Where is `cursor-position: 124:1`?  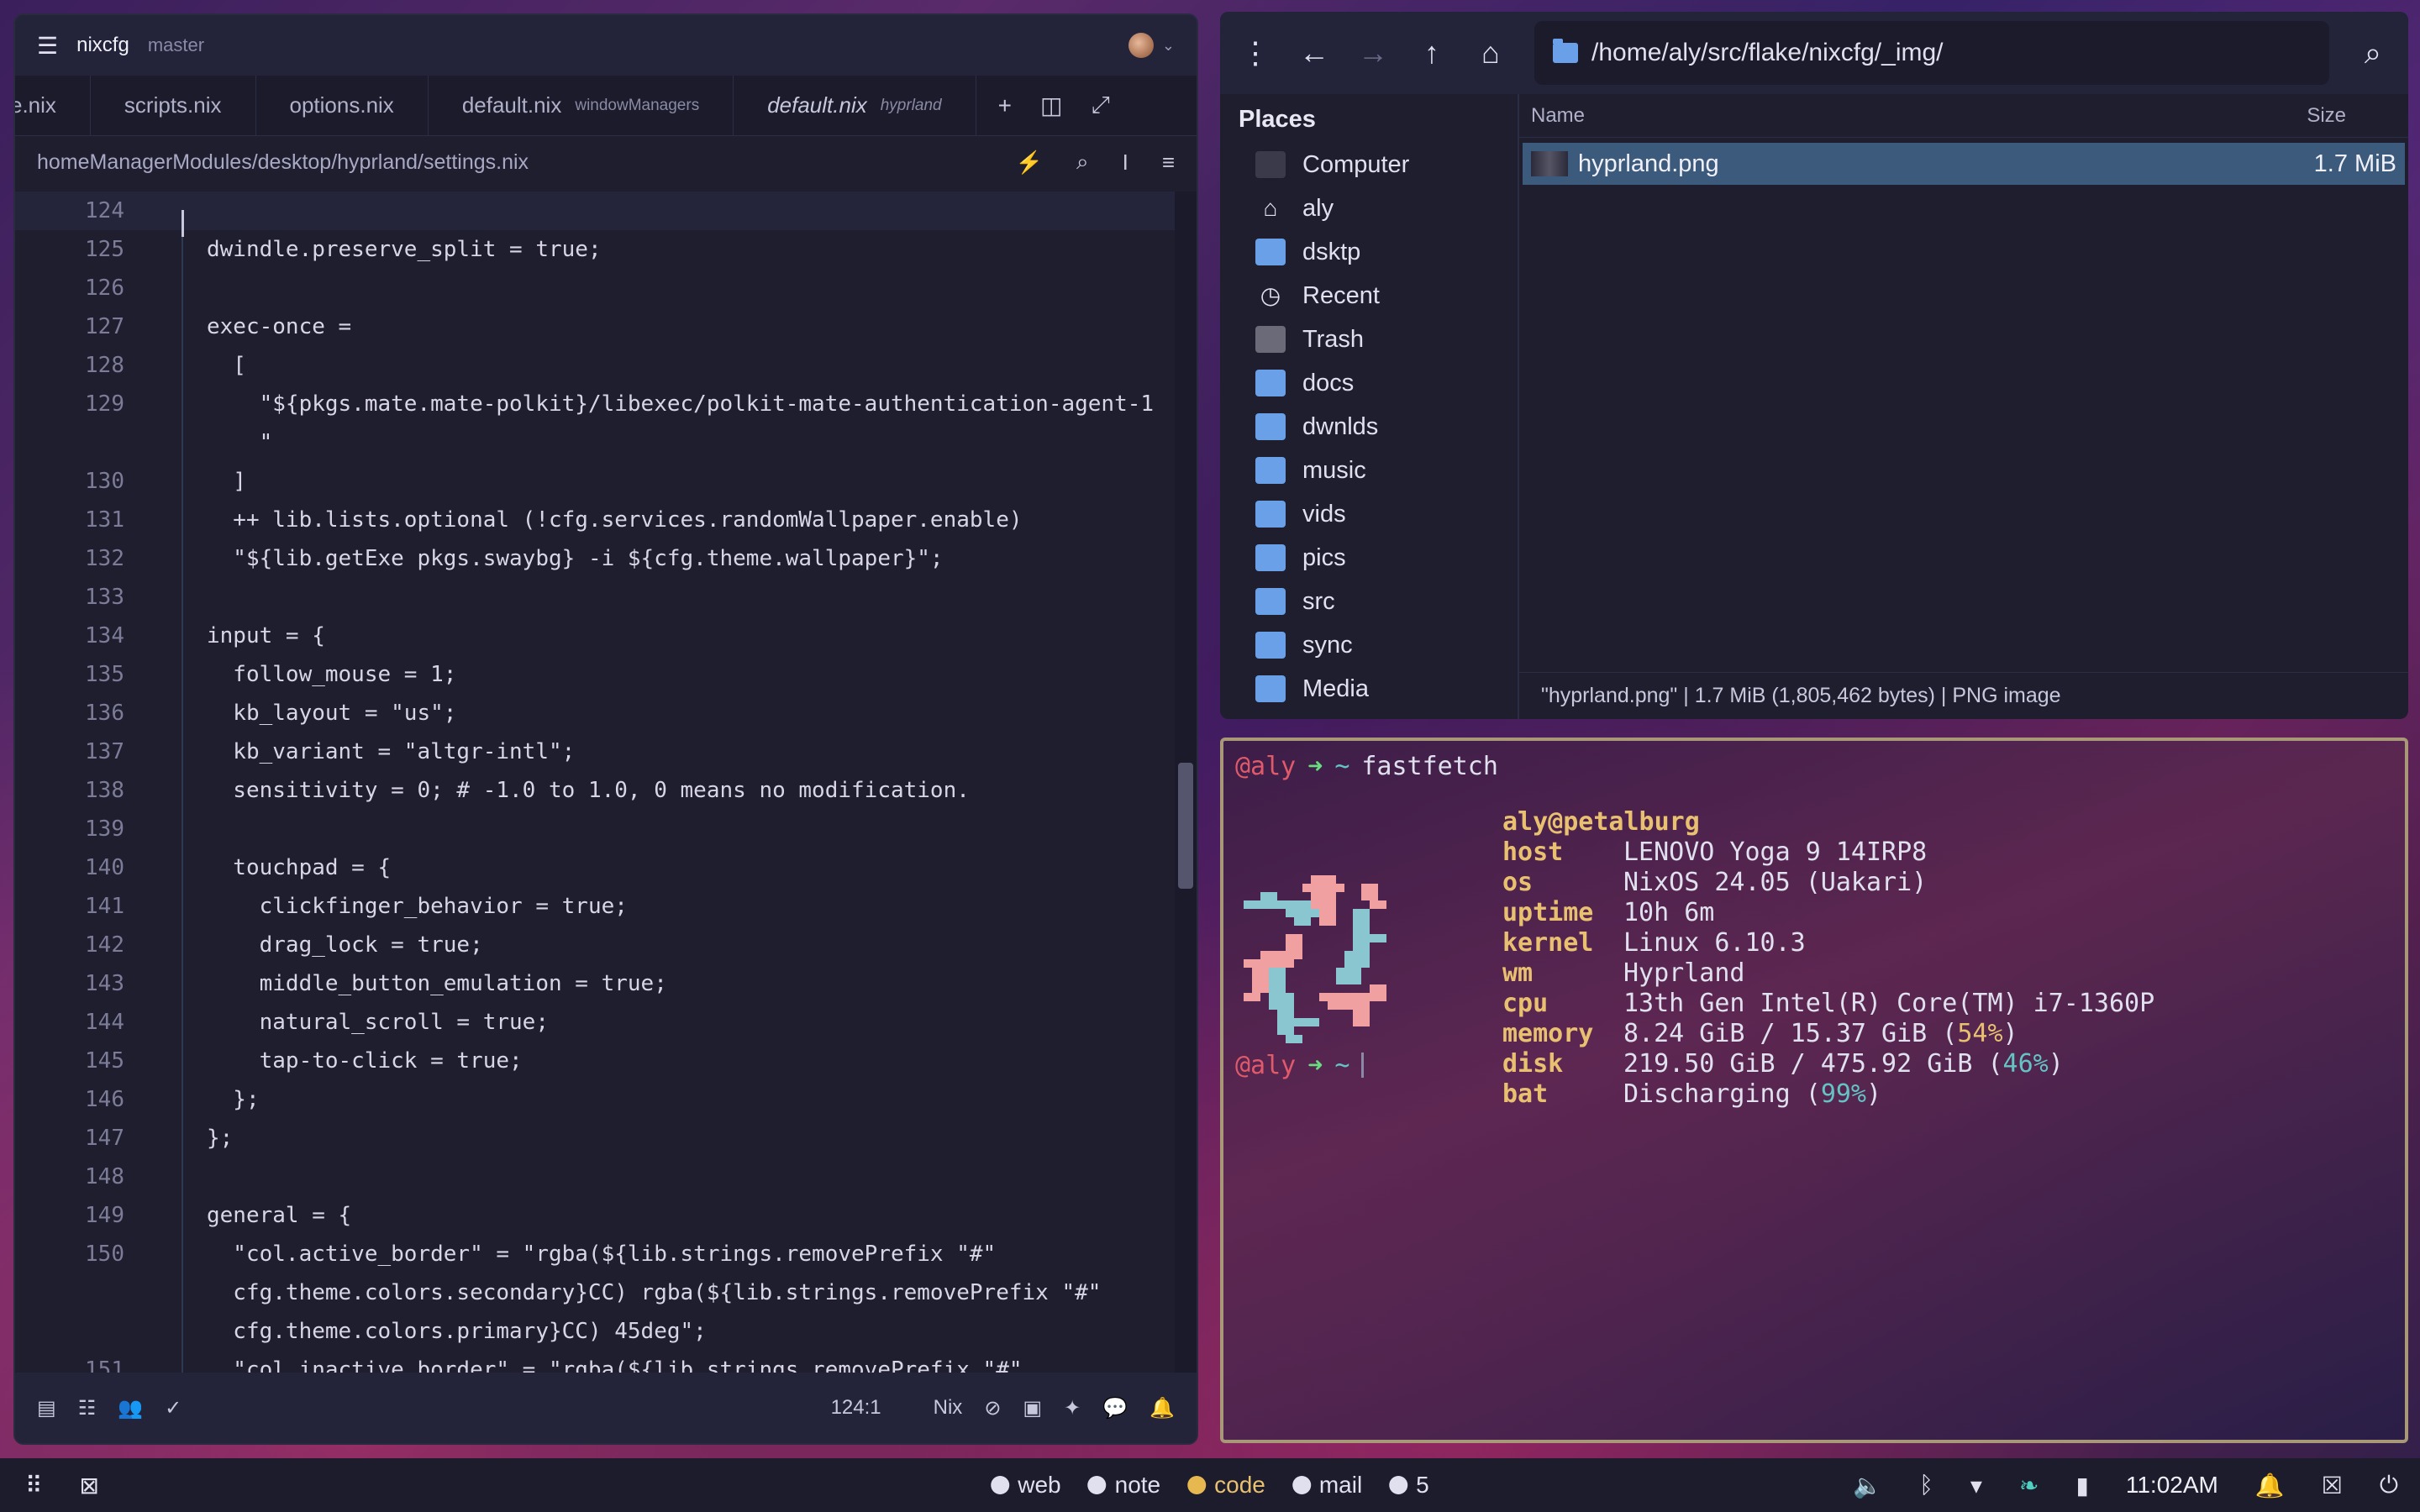
cursor-position: 124:1 is located at coordinates (856, 1408).